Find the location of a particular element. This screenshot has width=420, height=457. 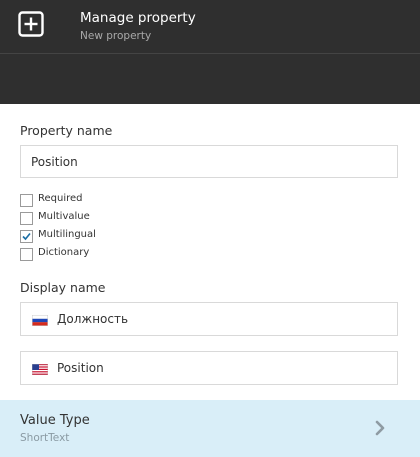

display-name-english-value: Position is located at coordinates (80, 368).